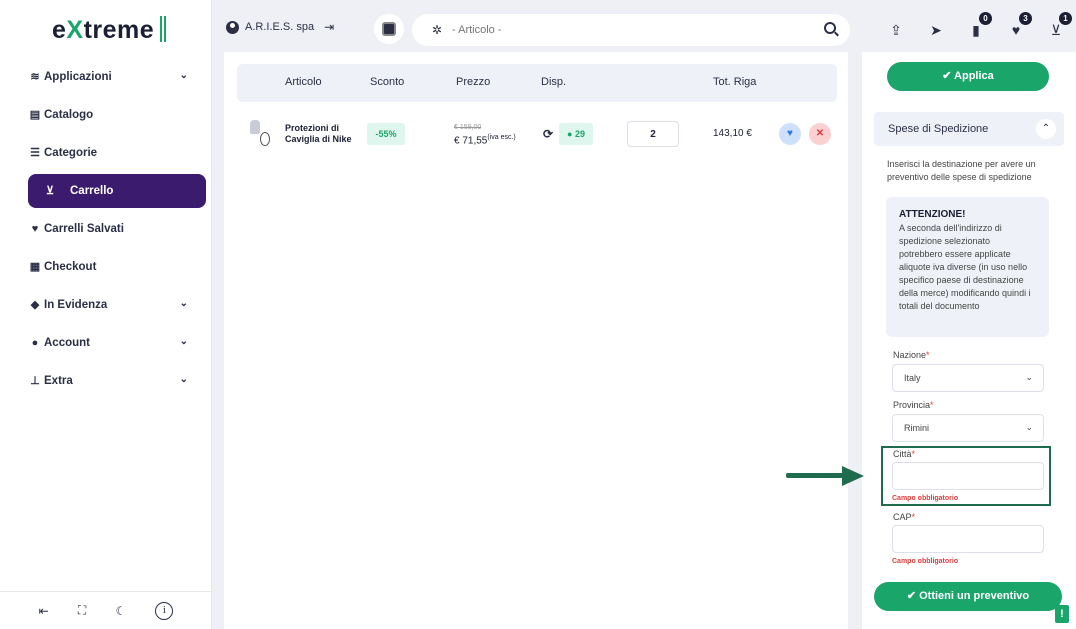  What do you see at coordinates (904, 517) in the screenshot?
I see `cap-label: CAP*` at bounding box center [904, 517].